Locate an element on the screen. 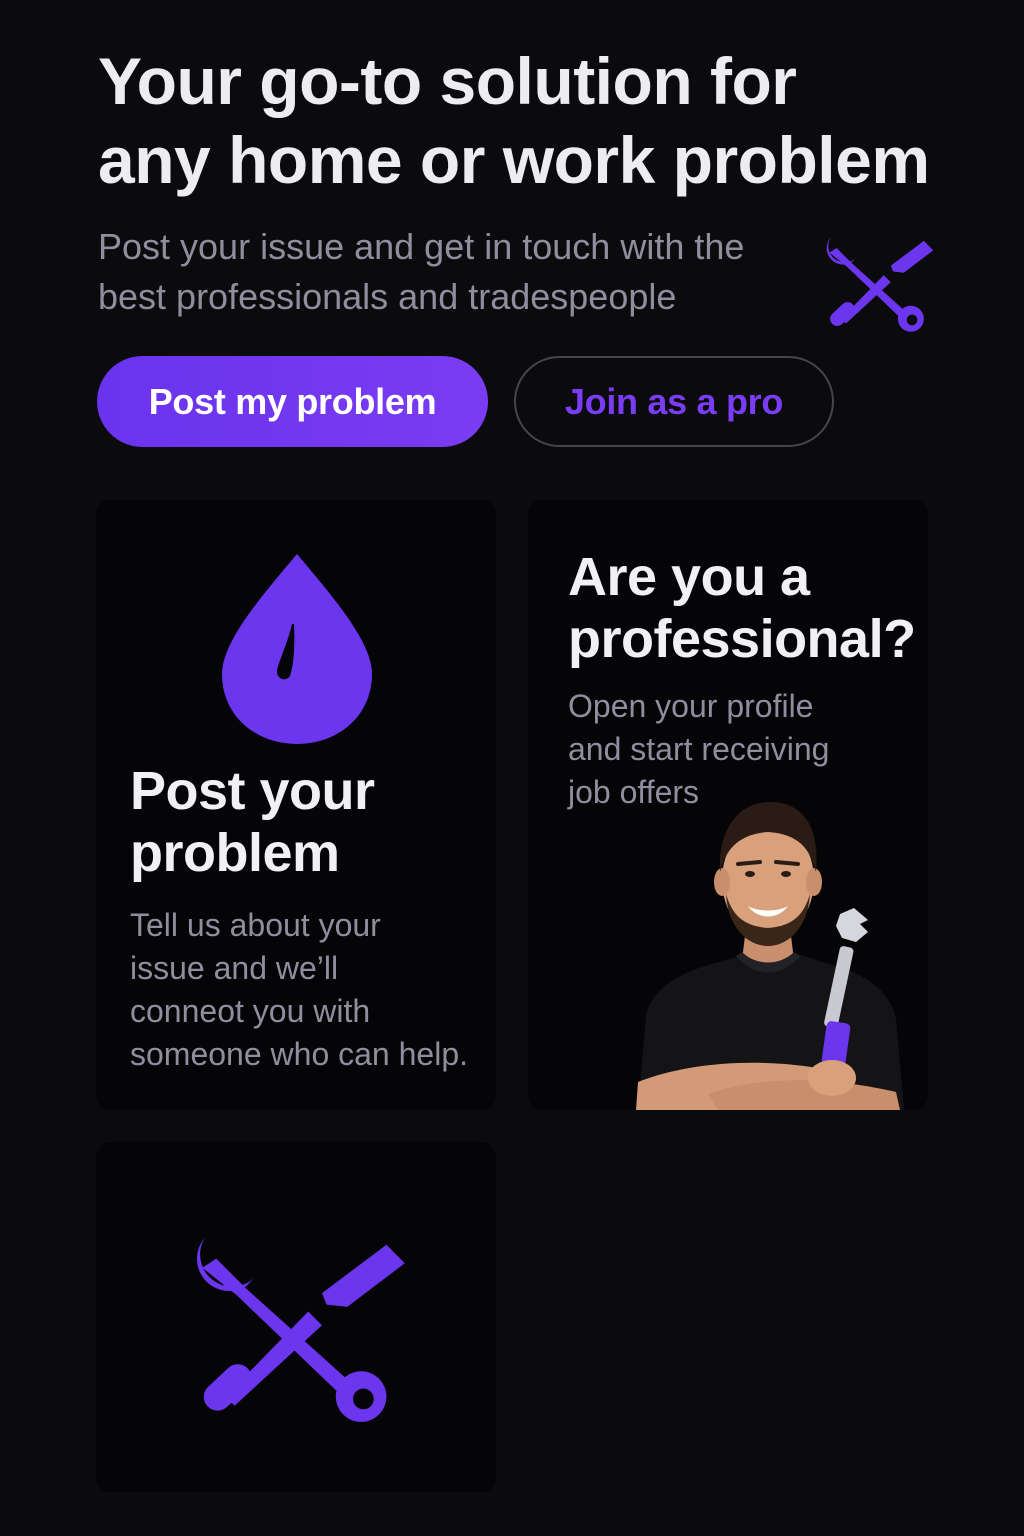 This screenshot has height=1536, width=1024. pro-card-text-line: Open your profile is located at coordinates (691, 706).